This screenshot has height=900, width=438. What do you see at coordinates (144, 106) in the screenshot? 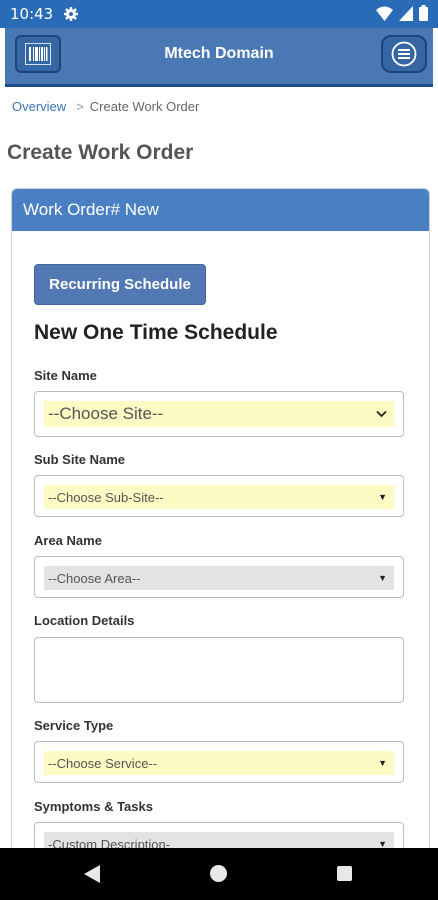
I see `breadcrumb-current: Create Work Order` at bounding box center [144, 106].